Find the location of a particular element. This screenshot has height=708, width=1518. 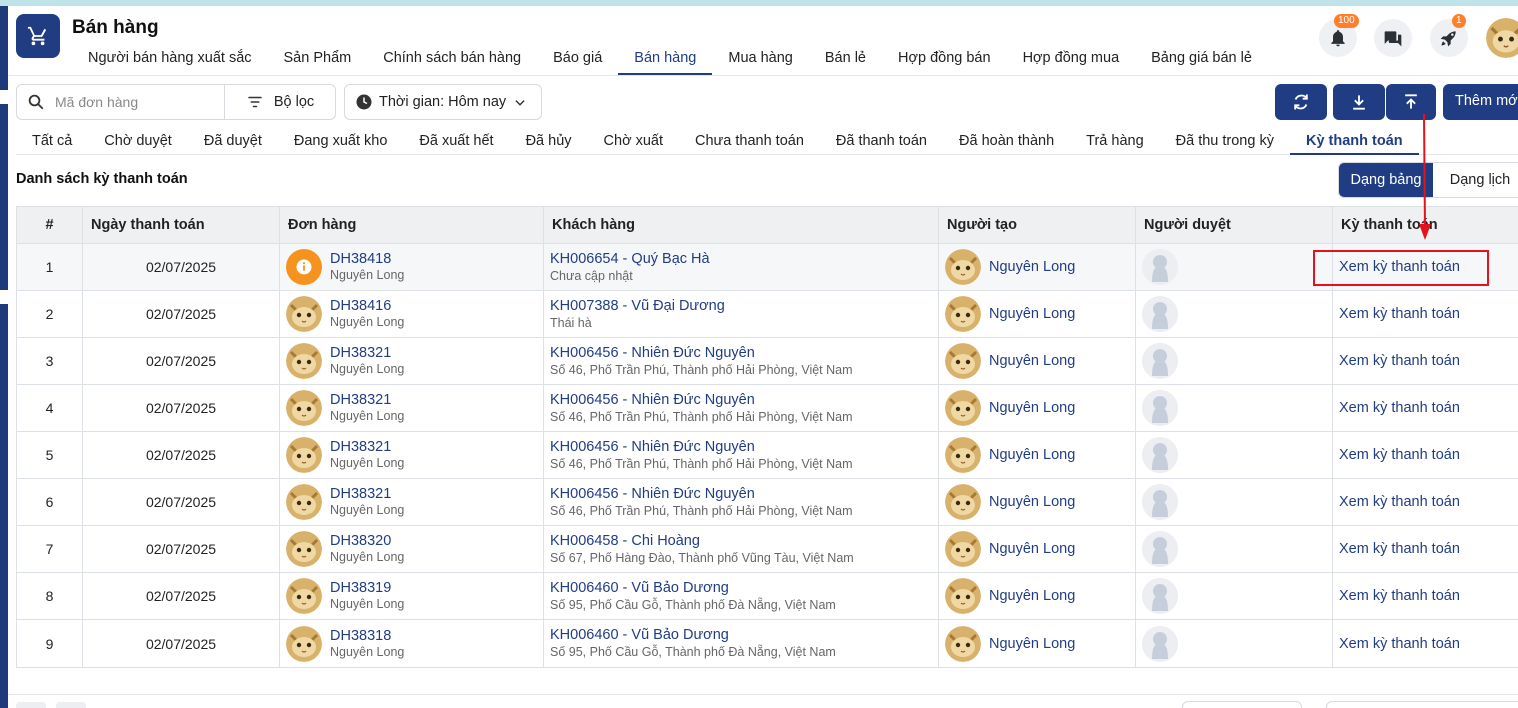

chat-button is located at coordinates (1393, 38).